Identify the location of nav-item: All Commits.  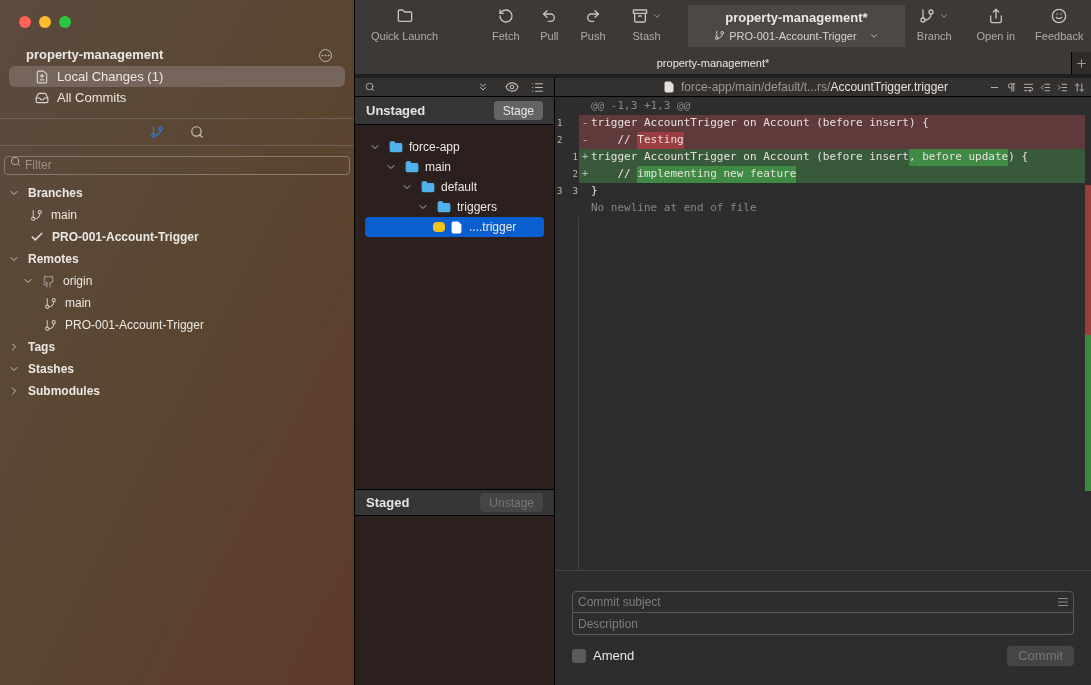
(177, 97).